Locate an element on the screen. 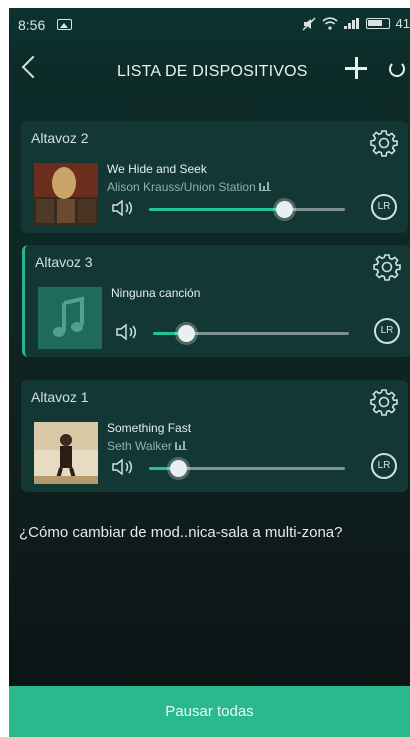  status-bar: 8:56 41 is located at coordinates (209, 25).